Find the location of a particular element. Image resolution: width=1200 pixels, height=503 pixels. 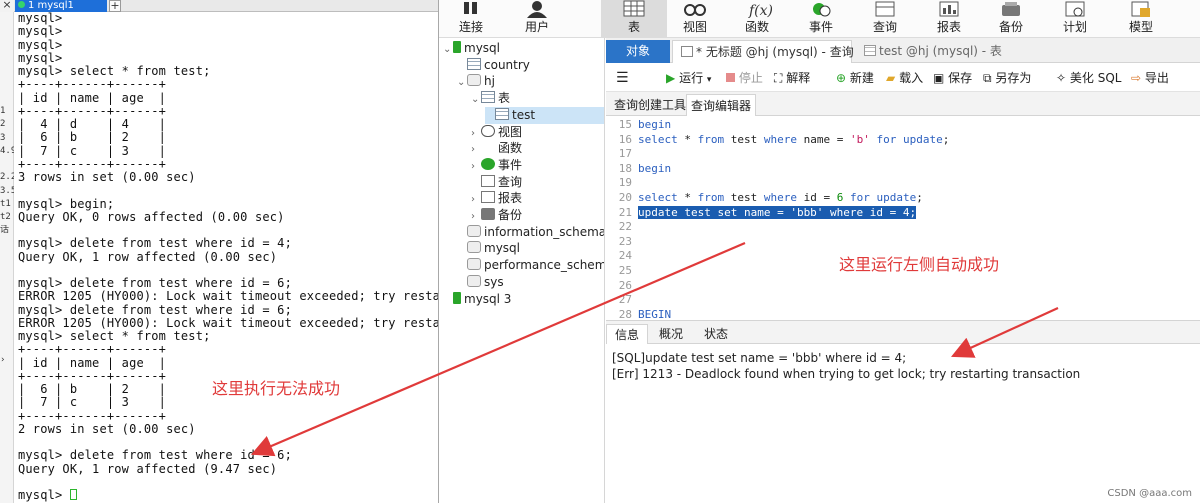

code-text: BEGIN is located at coordinates (655, 313).